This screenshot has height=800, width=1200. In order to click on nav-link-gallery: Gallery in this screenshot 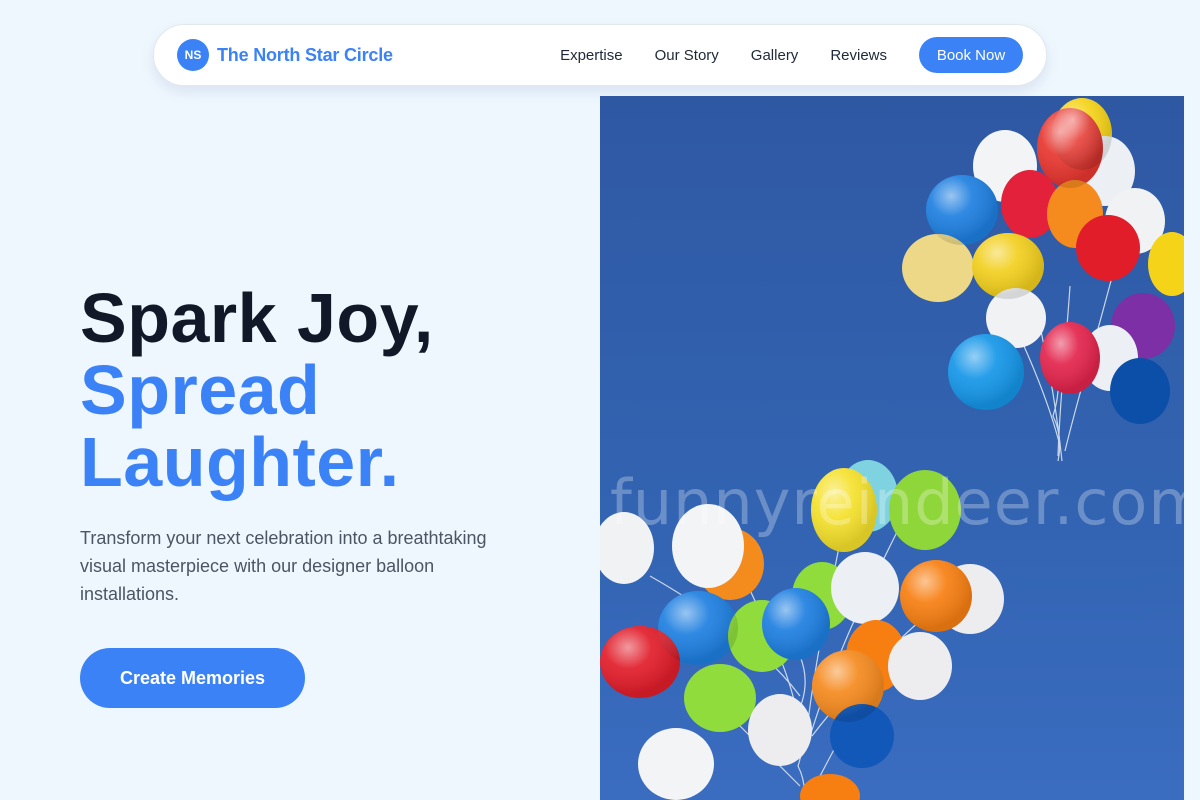, I will do `click(775, 55)`.